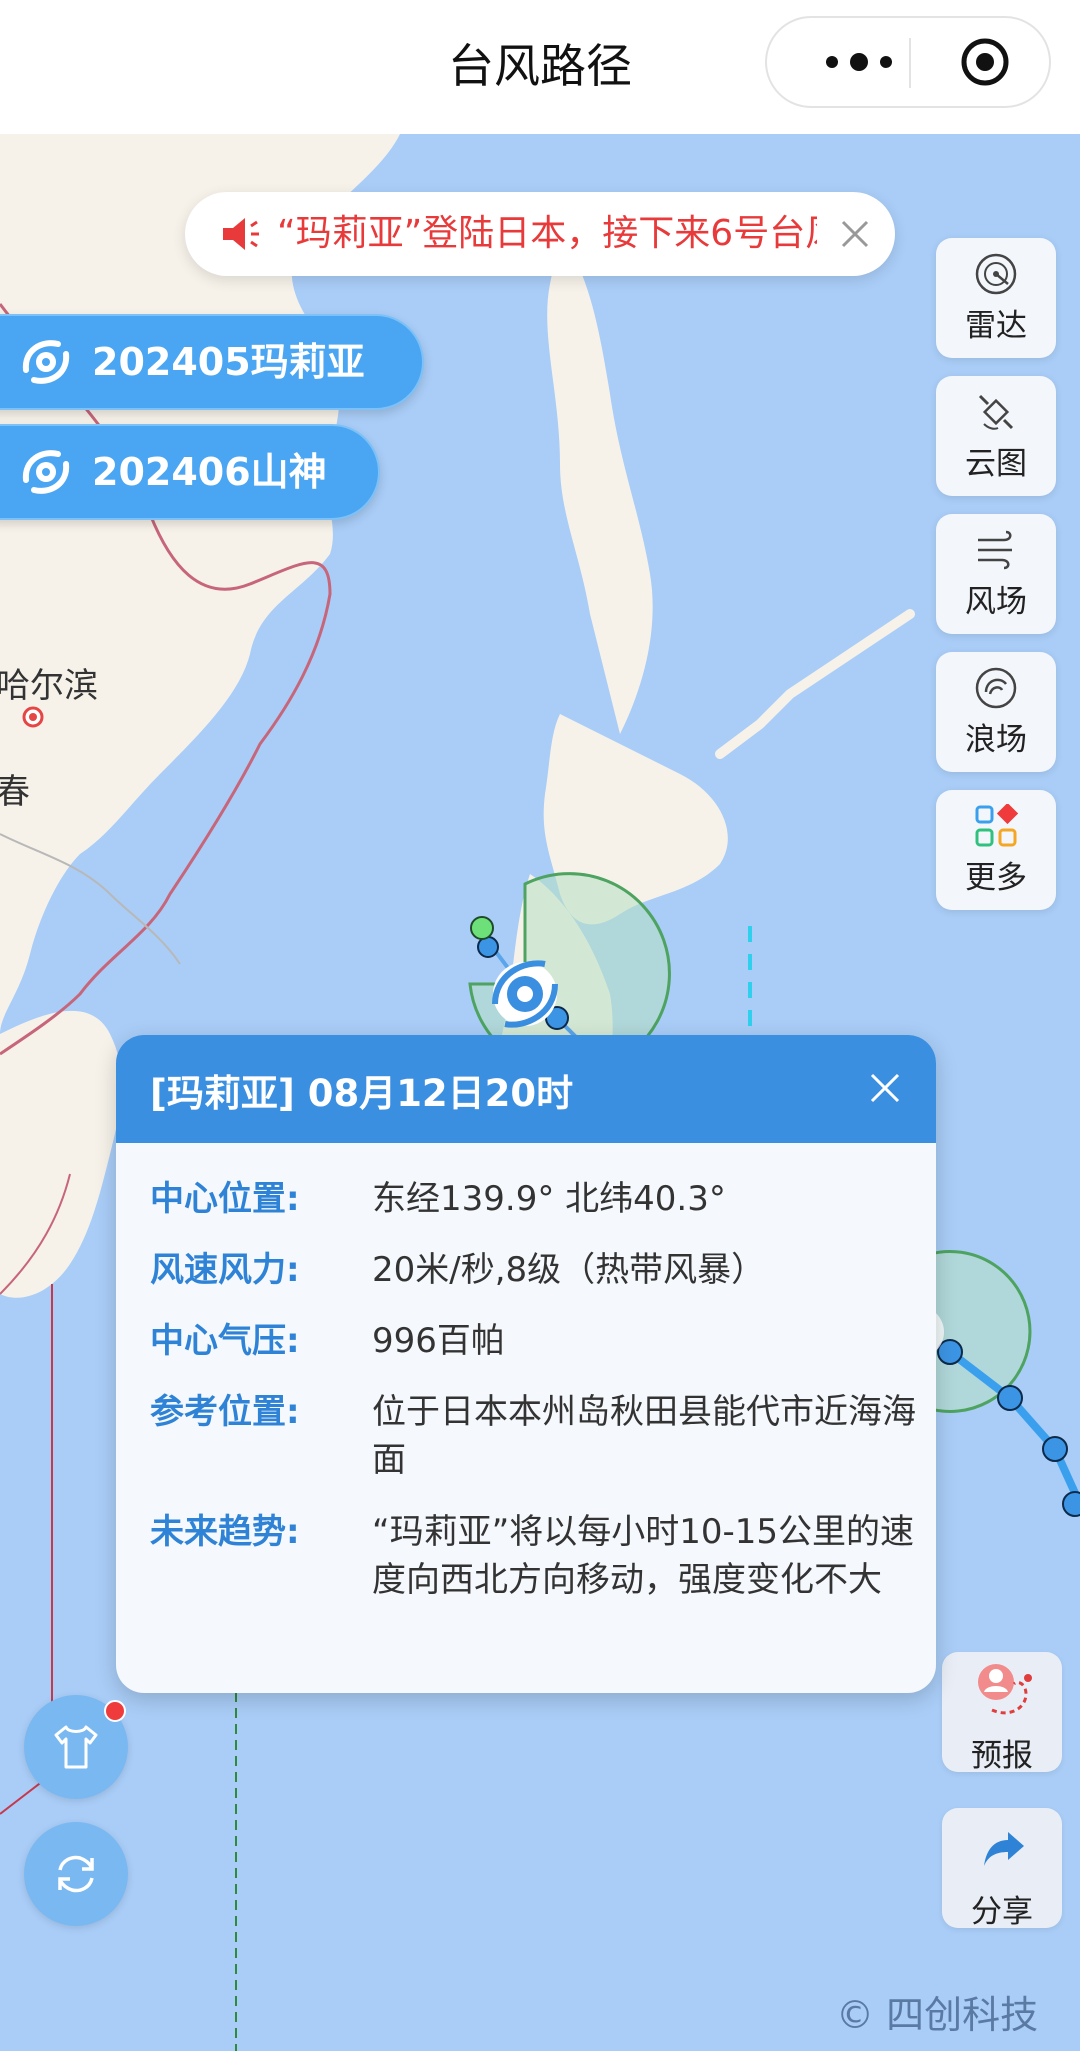 The height and width of the screenshot is (2051, 1080). Describe the element at coordinates (996, 326) in the screenshot. I see `tool-label: 雷达` at that location.